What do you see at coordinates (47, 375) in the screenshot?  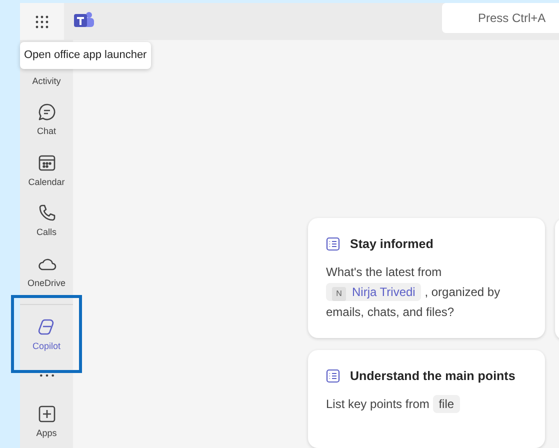 I see `more-icon` at bounding box center [47, 375].